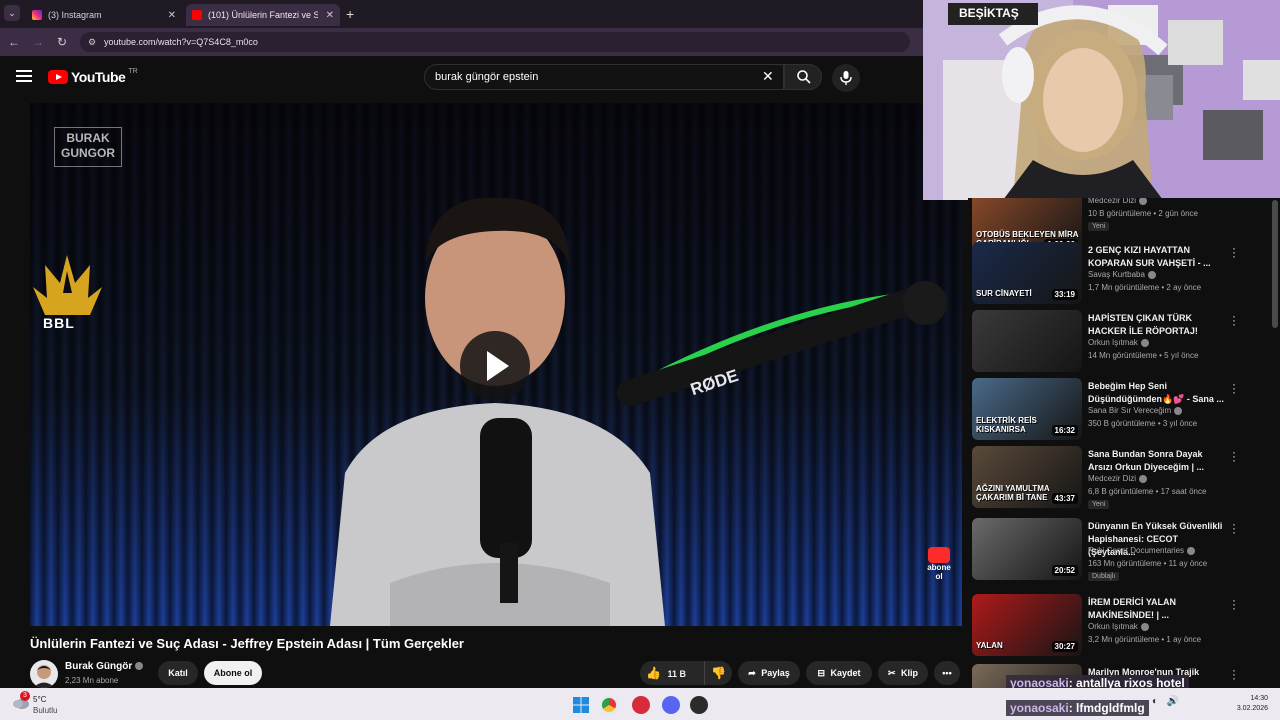 The image size is (1280, 720). What do you see at coordinates (715, 673) in the screenshot?
I see `dislike-button: 👎` at bounding box center [715, 673].